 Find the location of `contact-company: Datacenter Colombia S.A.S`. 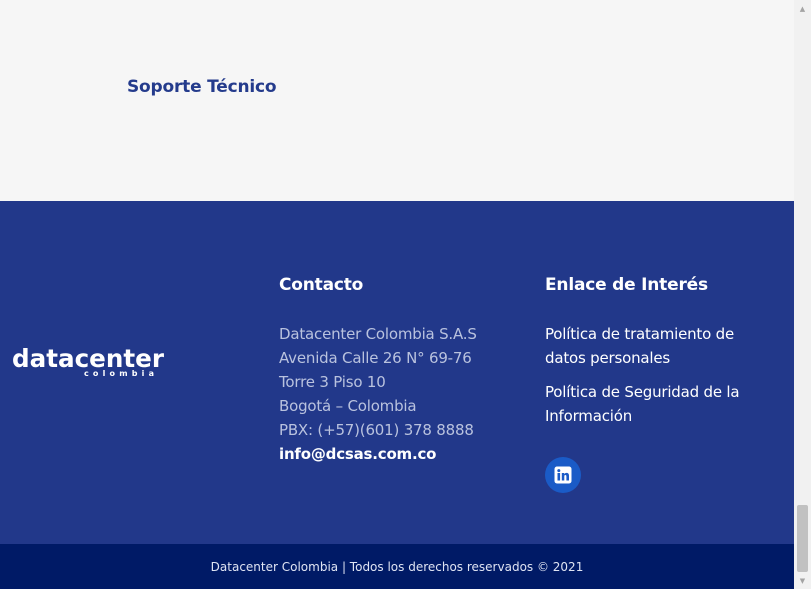

contact-company: Datacenter Colombia S.A.S is located at coordinates (378, 334).